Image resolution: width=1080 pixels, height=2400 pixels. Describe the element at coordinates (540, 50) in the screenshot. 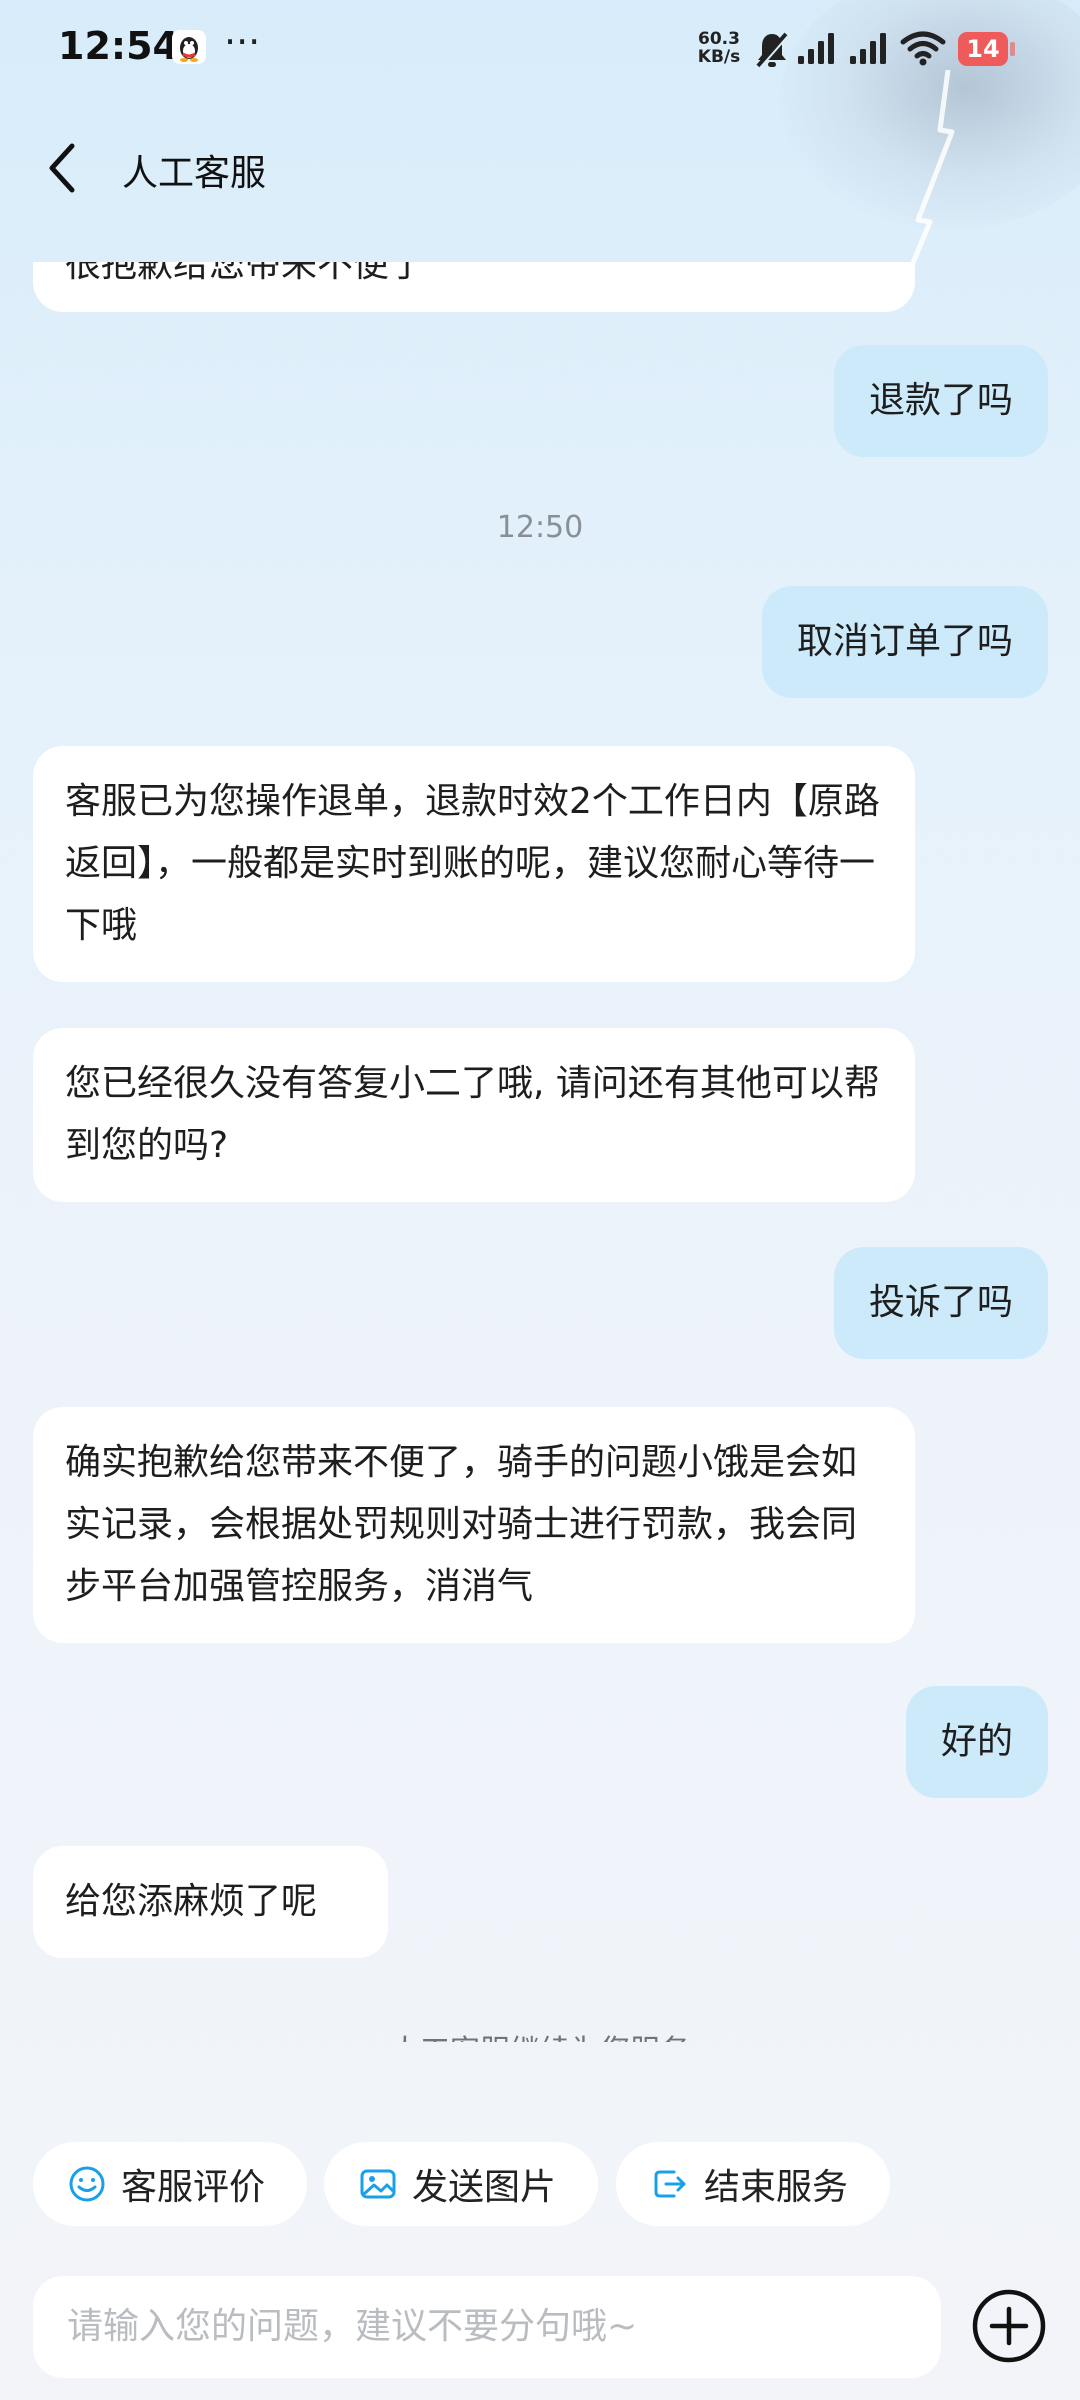

I see `status-bar: 12:54 ··· 60.3 KB/s 14` at that location.